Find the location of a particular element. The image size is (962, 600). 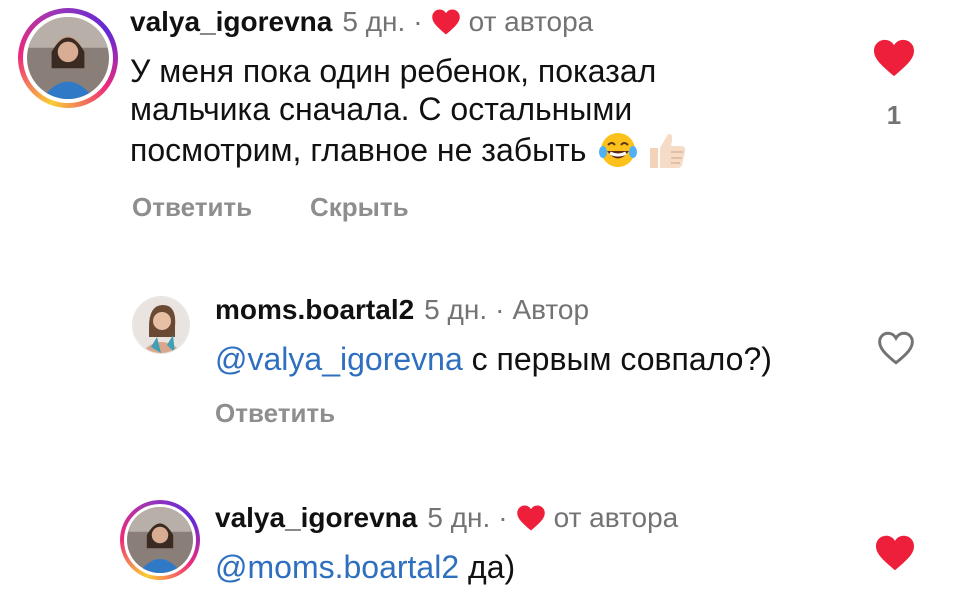

mention-link: @moms.boartal2 is located at coordinates (337, 567).